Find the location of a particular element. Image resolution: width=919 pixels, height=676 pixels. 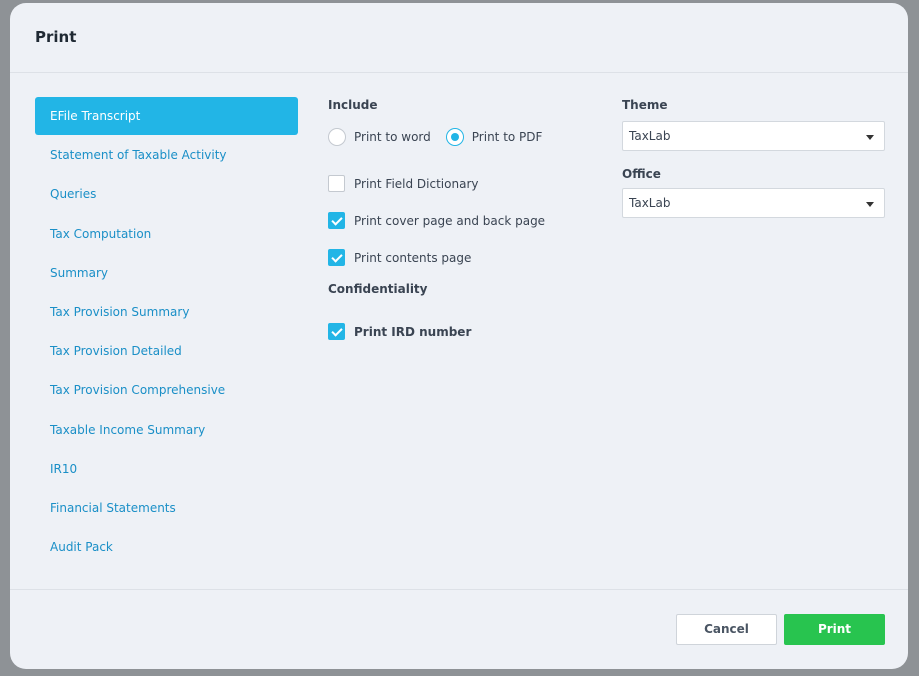

sidebar-item-financial-statements: Financial Statements is located at coordinates (166, 508).